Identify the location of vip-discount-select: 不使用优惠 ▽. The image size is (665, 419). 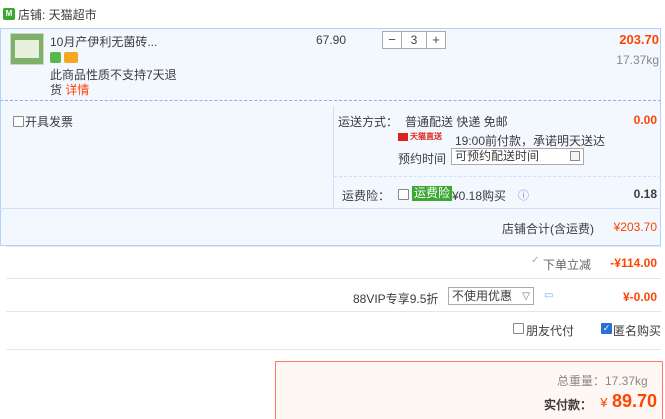
(491, 296).